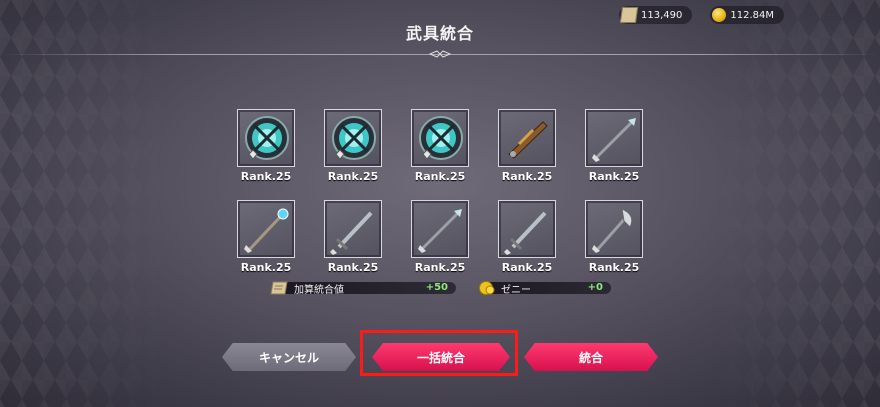 The width and height of the screenshot is (880, 407). Describe the element at coordinates (595, 287) in the screenshot. I see `zeny-amount: +0` at that location.